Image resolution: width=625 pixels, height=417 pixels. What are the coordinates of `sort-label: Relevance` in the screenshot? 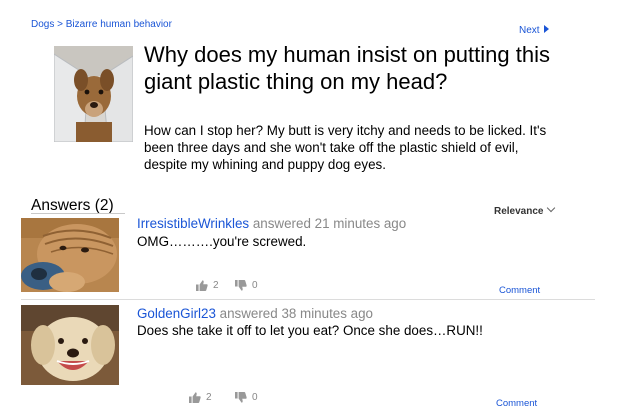 It's located at (519, 211).